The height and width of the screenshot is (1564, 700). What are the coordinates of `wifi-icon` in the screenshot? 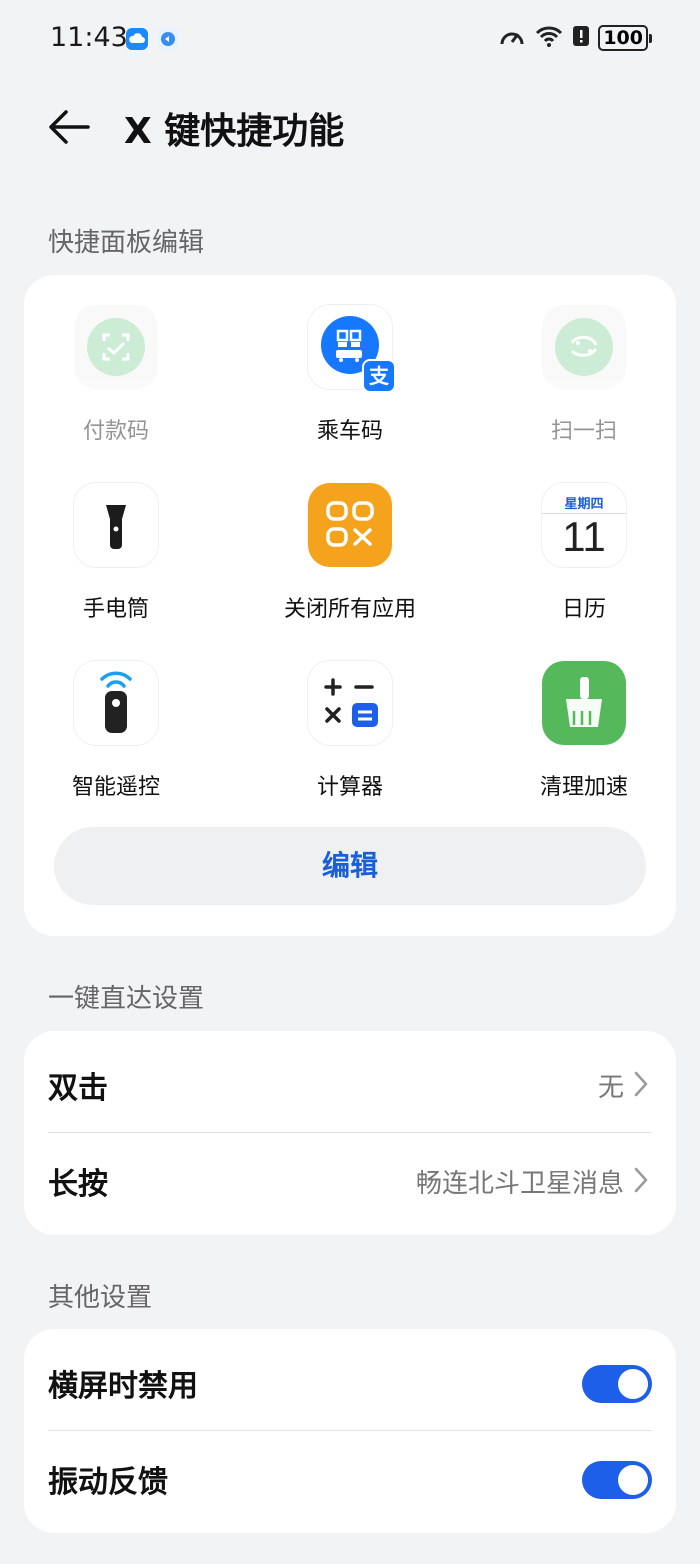 It's located at (549, 38).